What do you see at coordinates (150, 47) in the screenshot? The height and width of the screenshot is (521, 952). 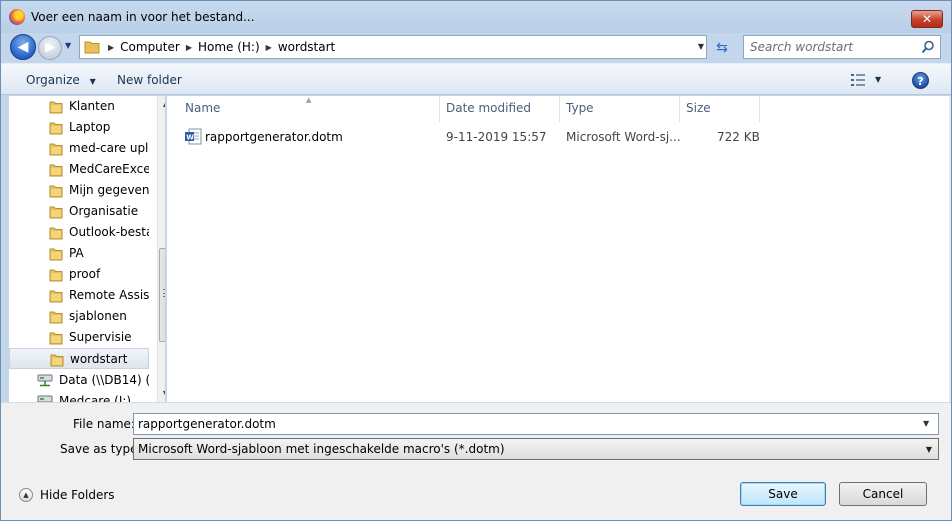 I see `breadcrumb-computer: Computer` at bounding box center [150, 47].